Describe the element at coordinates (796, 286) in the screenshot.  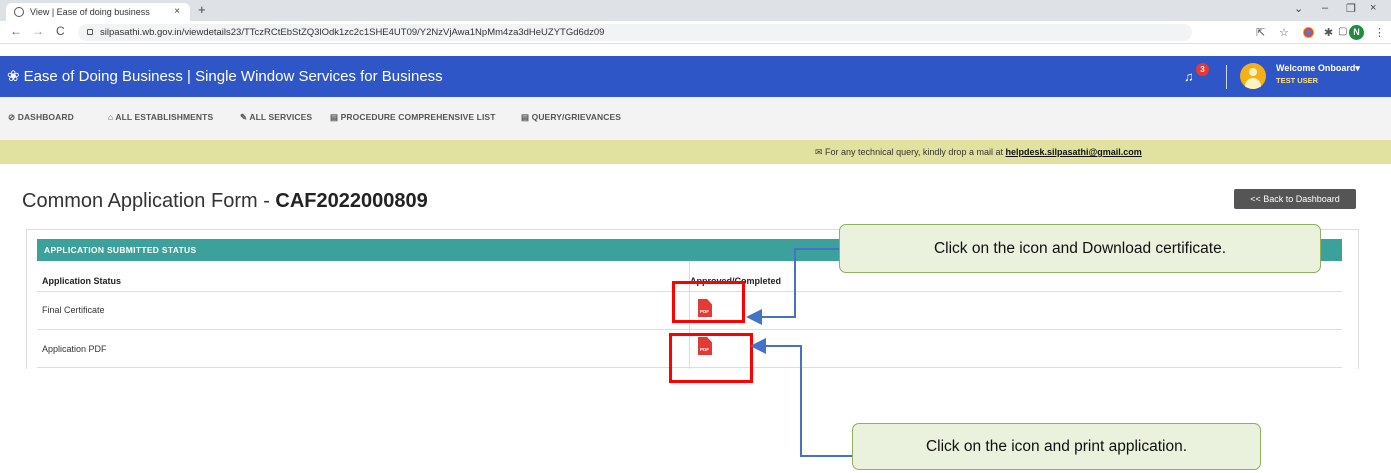
I see `arrow-to-certificate-icon` at that location.